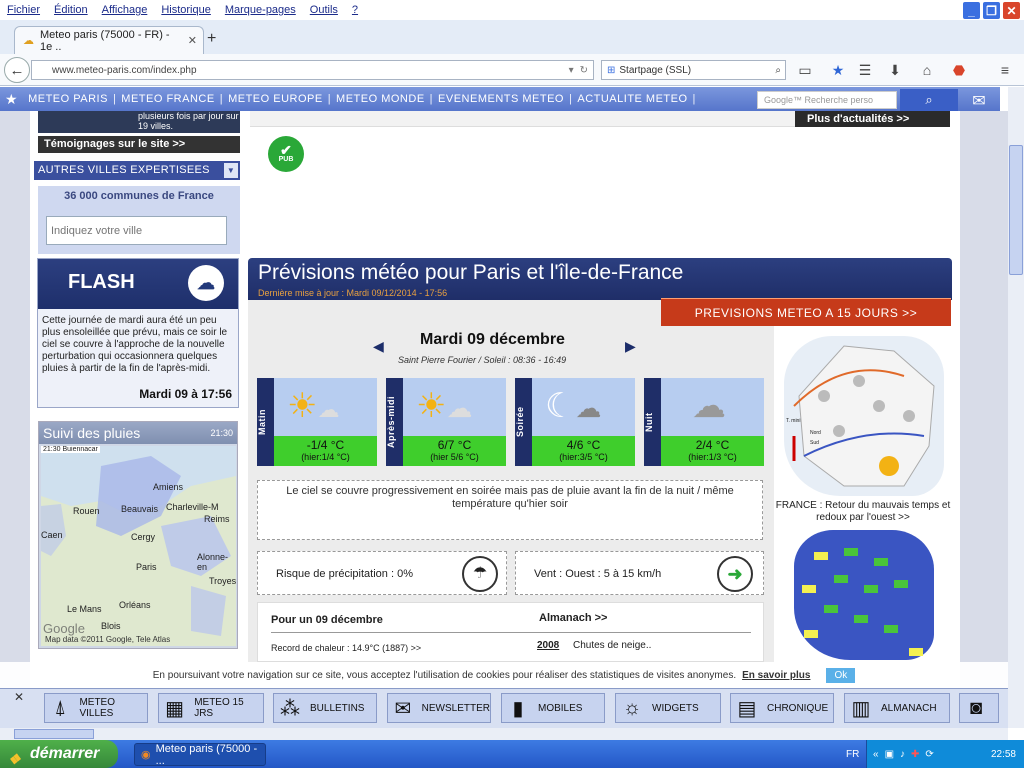 Image resolution: width=1024 pixels, height=773 pixels. What do you see at coordinates (439, 708) in the screenshot?
I see `bottom-item-newsletter: ✉ NEWSLETTER` at bounding box center [439, 708].